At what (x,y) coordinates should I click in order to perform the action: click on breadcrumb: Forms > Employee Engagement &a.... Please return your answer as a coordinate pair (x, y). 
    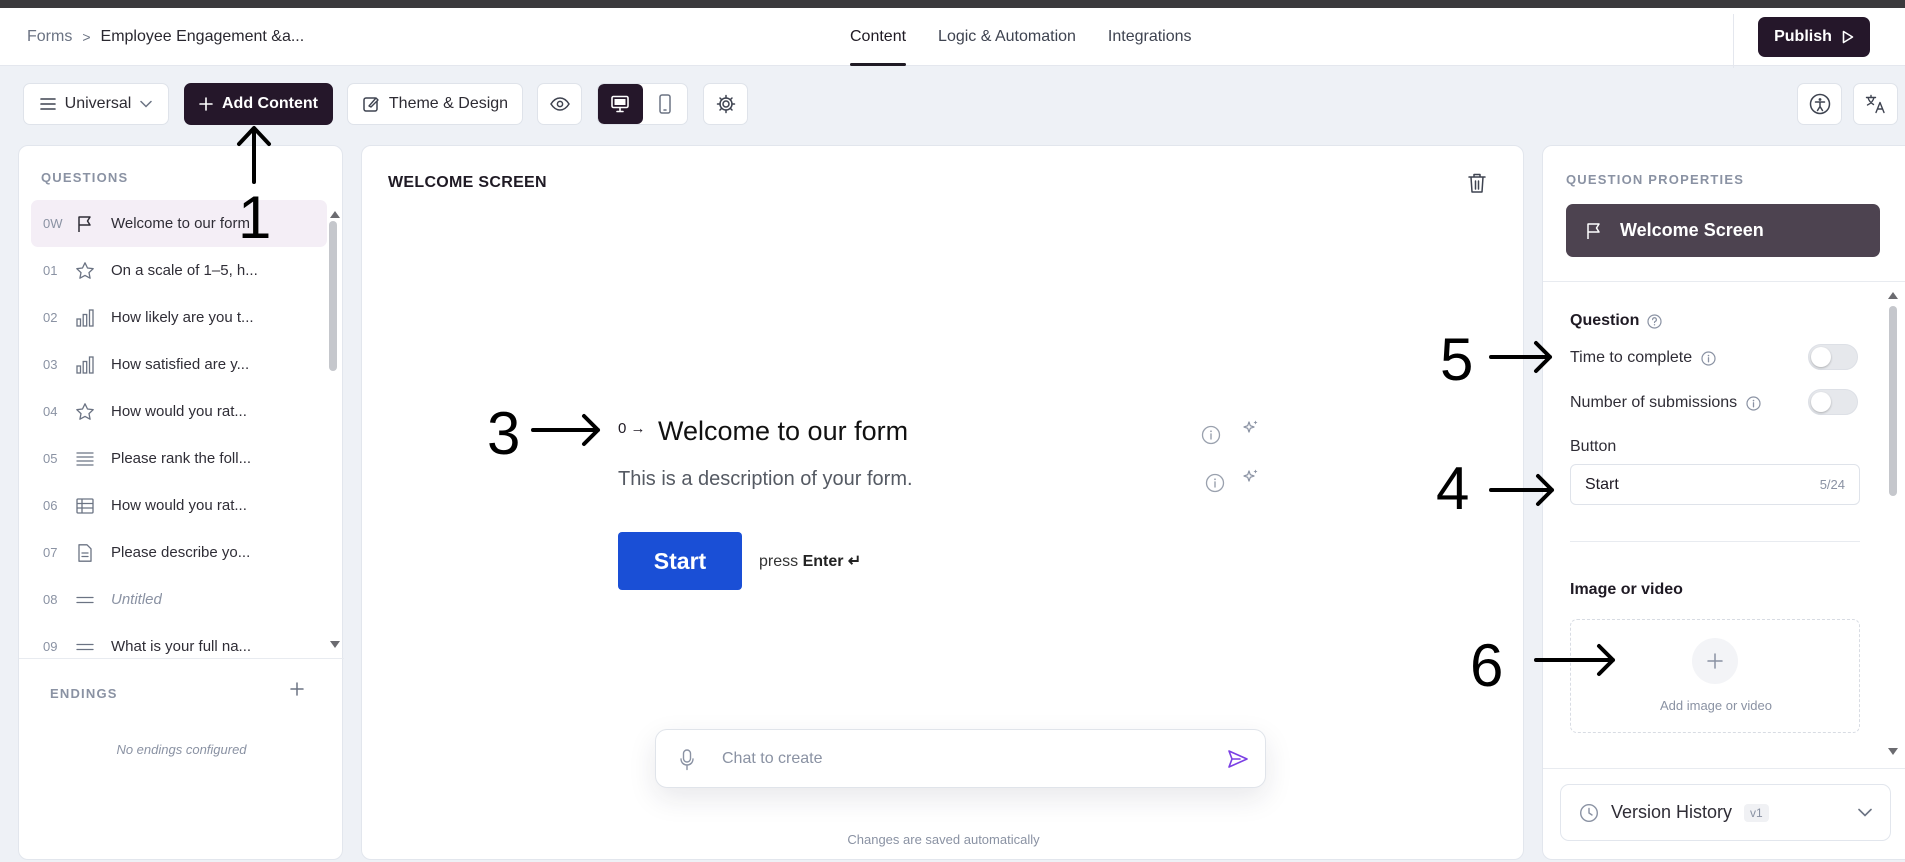
    Looking at the image, I should click on (165, 37).